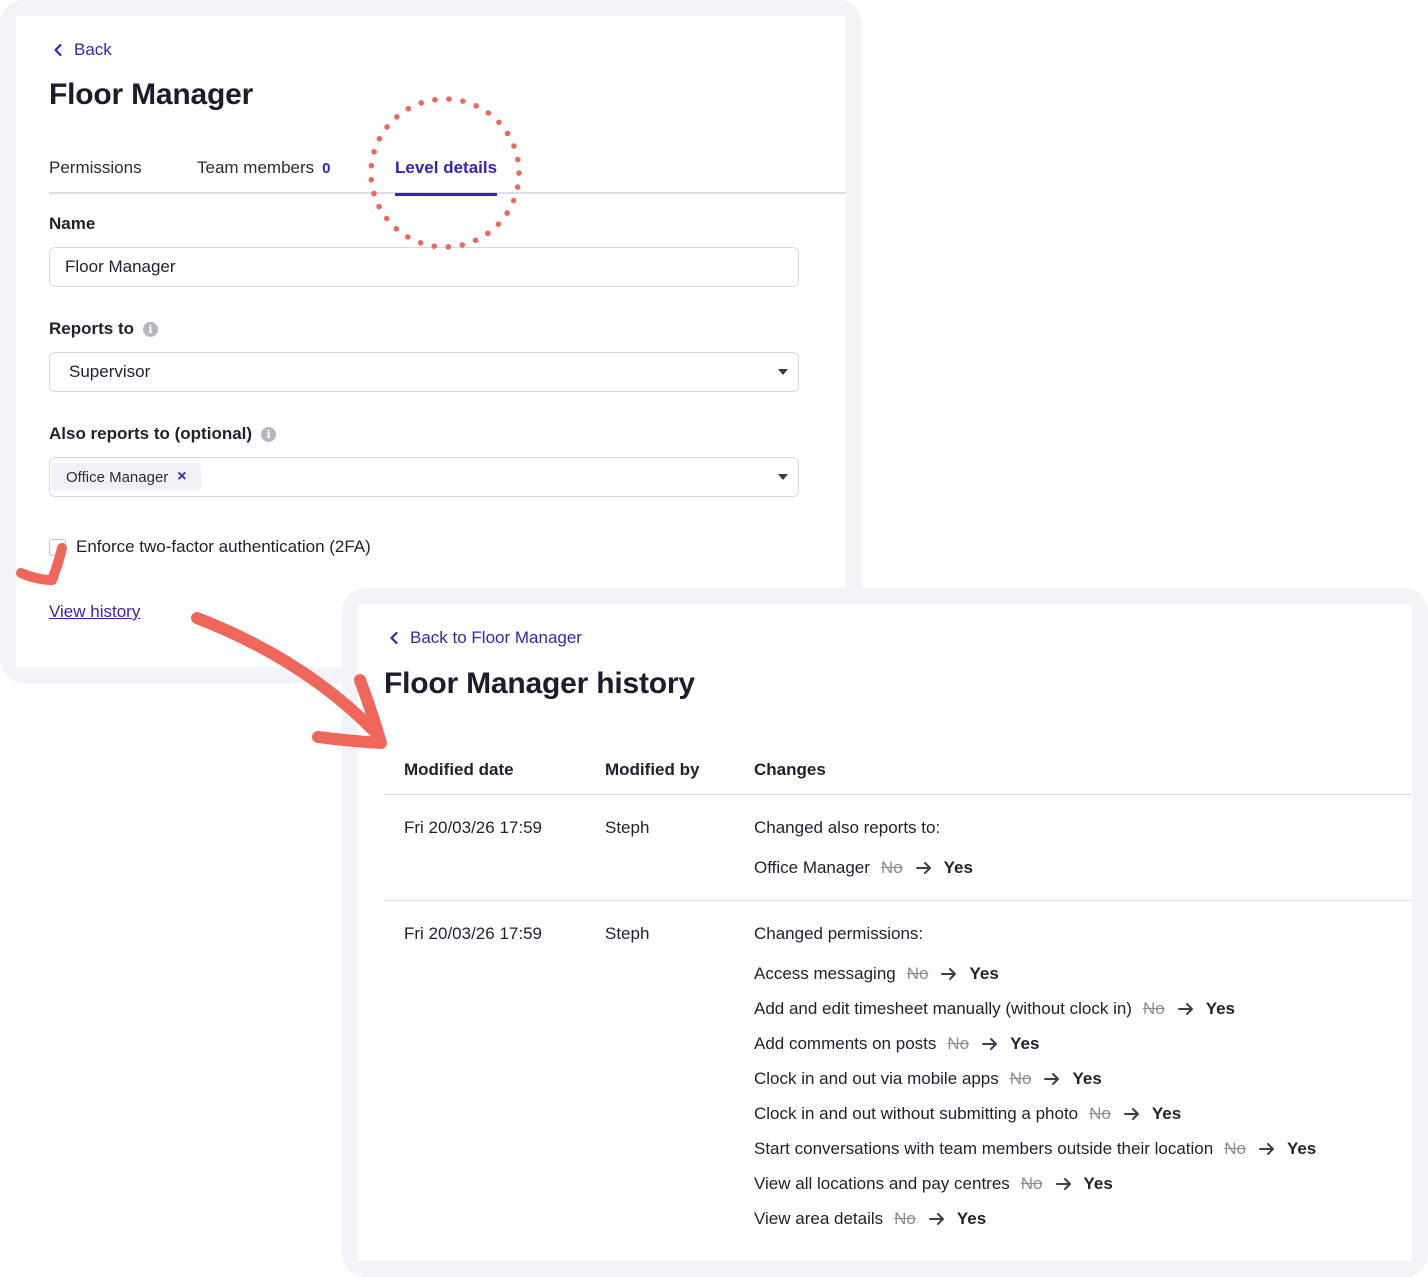  Describe the element at coordinates (839, 933) in the screenshot. I see `change-heading: Changed permissions:` at that location.